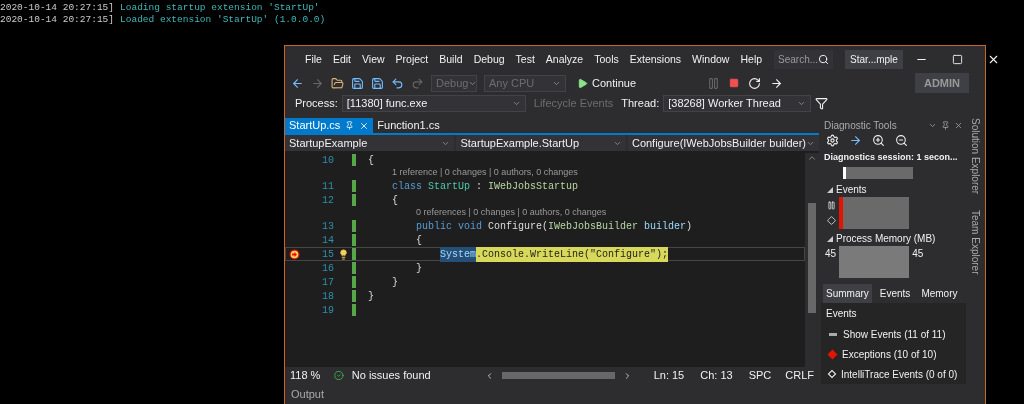  What do you see at coordinates (564, 59) in the screenshot?
I see `menu-item: Analyze` at bounding box center [564, 59].